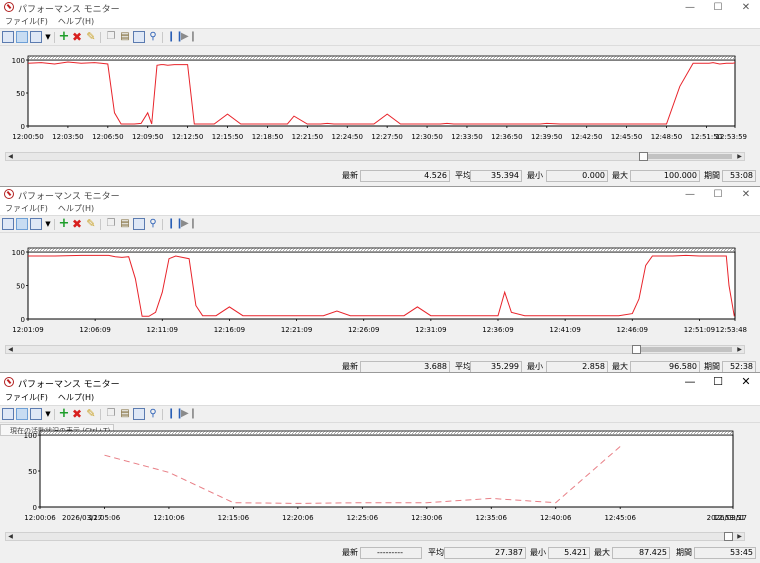  I want to click on last-value: 3.688, so click(405, 366).